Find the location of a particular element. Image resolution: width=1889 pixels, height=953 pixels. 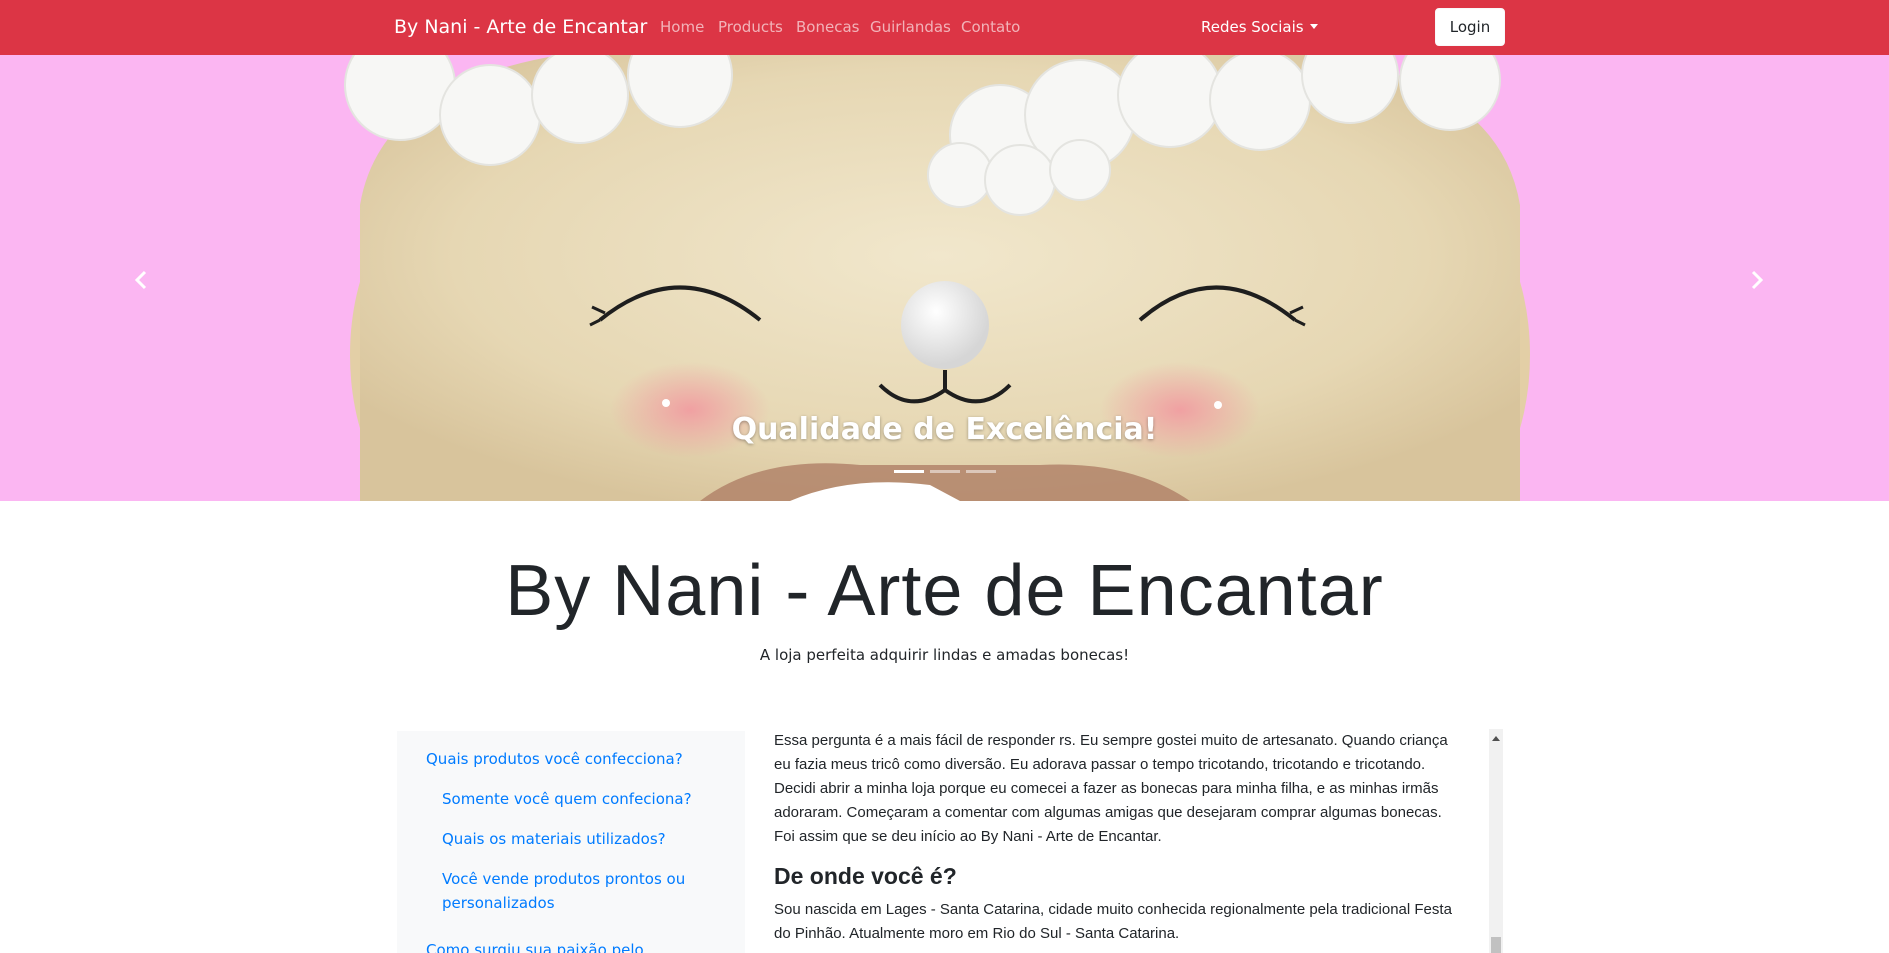

carousel-prev-button is located at coordinates (141, 280).